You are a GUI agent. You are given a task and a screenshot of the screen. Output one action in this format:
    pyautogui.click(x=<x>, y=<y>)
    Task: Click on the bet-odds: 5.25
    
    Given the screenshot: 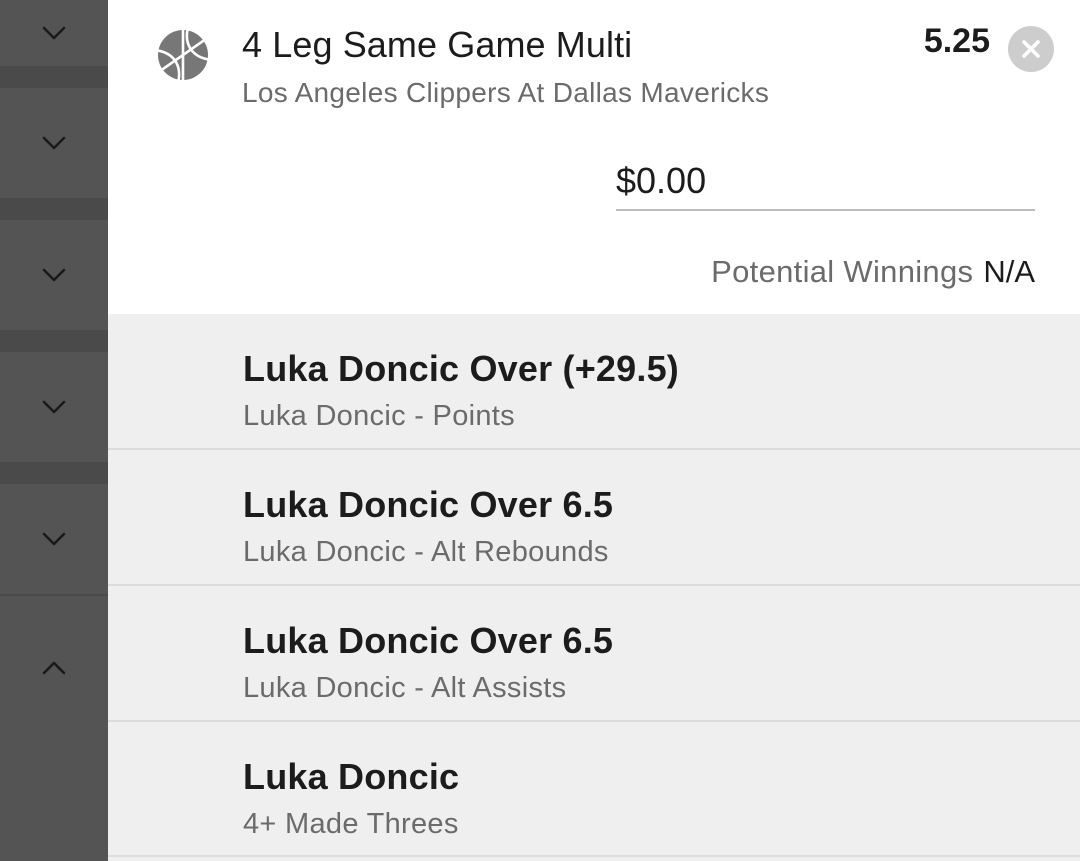 What is the action you would take?
    pyautogui.click(x=956, y=41)
    